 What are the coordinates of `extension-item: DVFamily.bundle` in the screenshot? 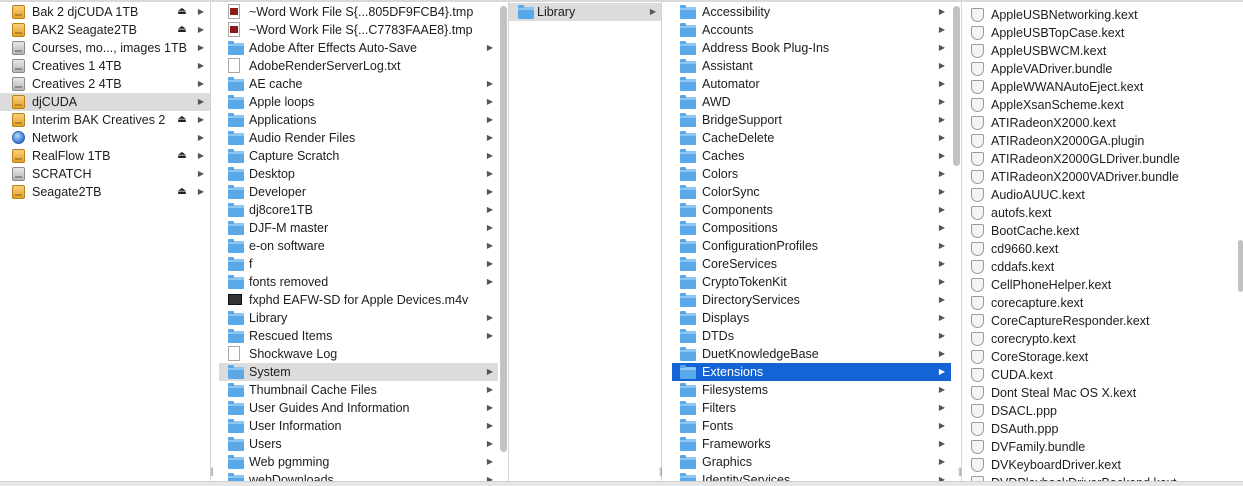 It's located at (1102, 447).